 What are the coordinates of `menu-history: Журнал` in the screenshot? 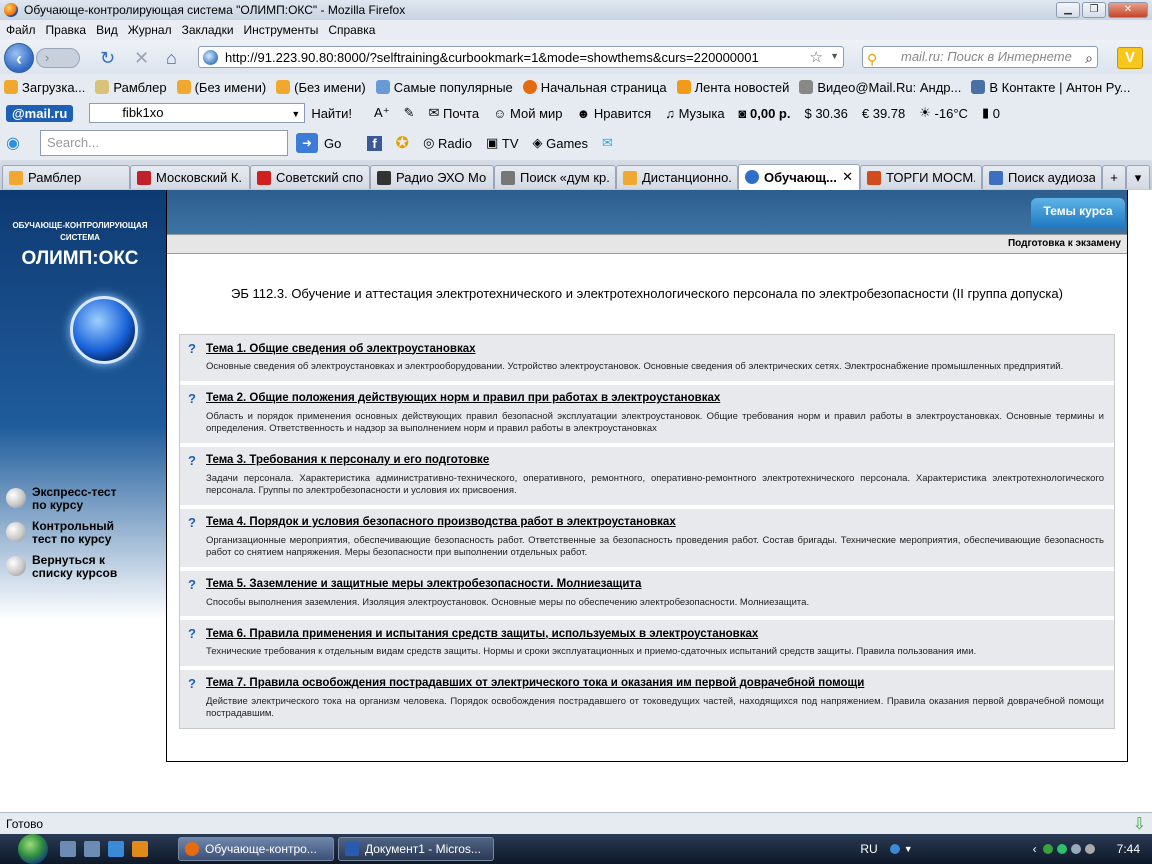 It's located at (150, 30).